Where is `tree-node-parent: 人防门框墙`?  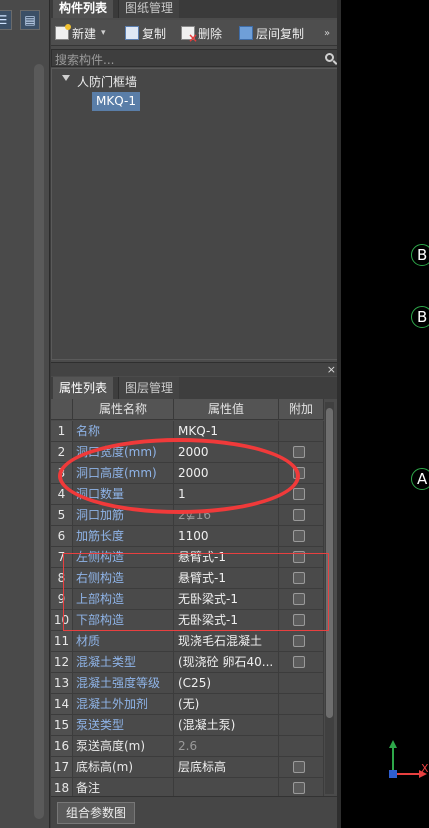
tree-node-parent: 人防门框墙 is located at coordinates (107, 81).